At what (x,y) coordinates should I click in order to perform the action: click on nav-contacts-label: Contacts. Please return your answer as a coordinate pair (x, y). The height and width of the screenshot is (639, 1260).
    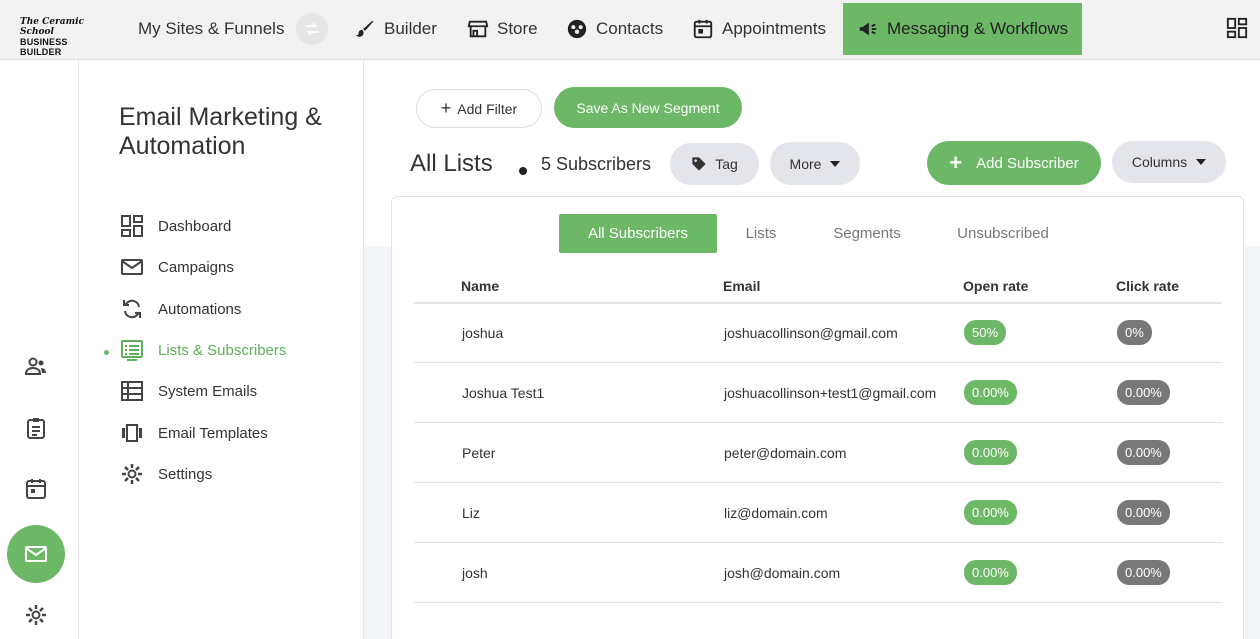
    Looking at the image, I should click on (630, 28).